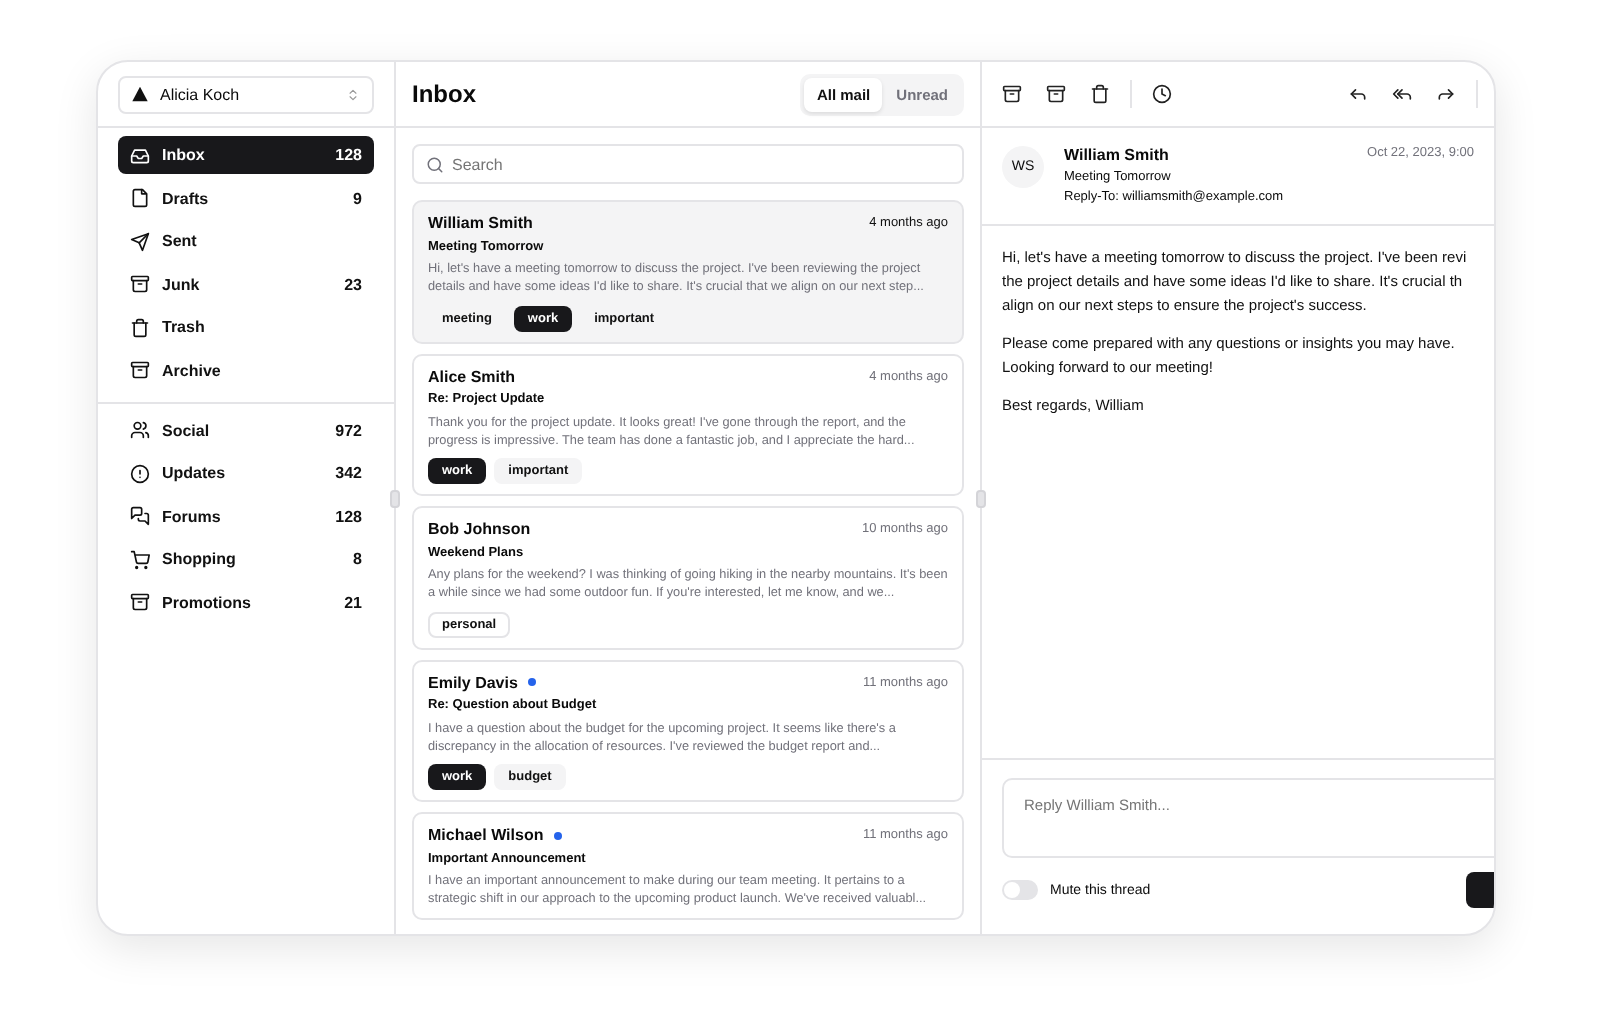  I want to click on junk-icon, so click(1056, 94).